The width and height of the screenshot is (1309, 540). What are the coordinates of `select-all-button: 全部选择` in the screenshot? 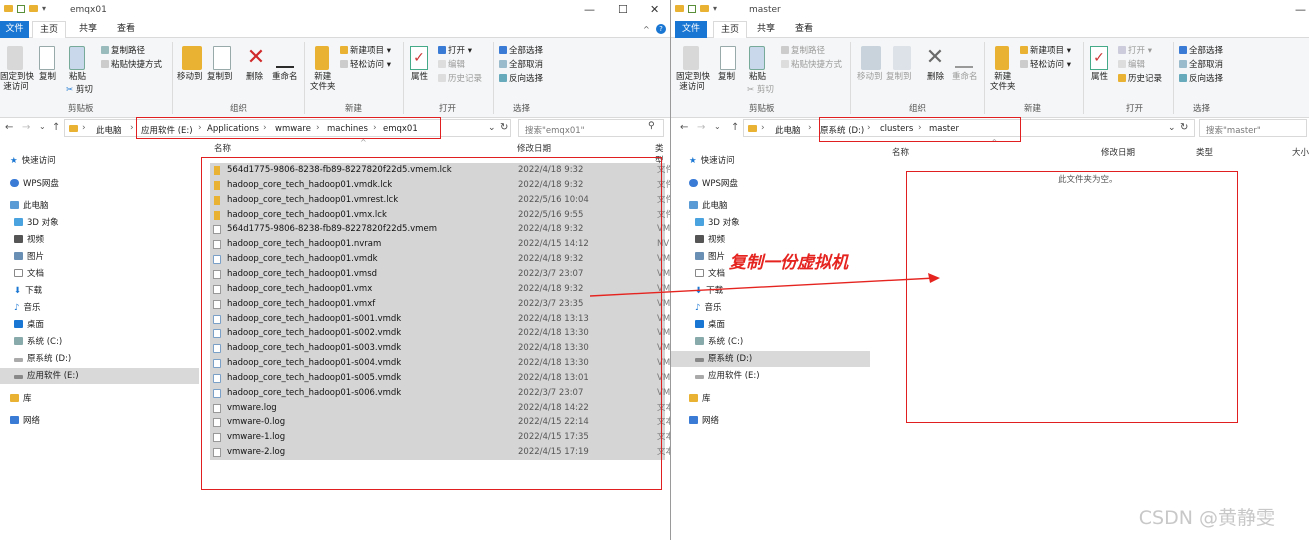 It's located at (521, 51).